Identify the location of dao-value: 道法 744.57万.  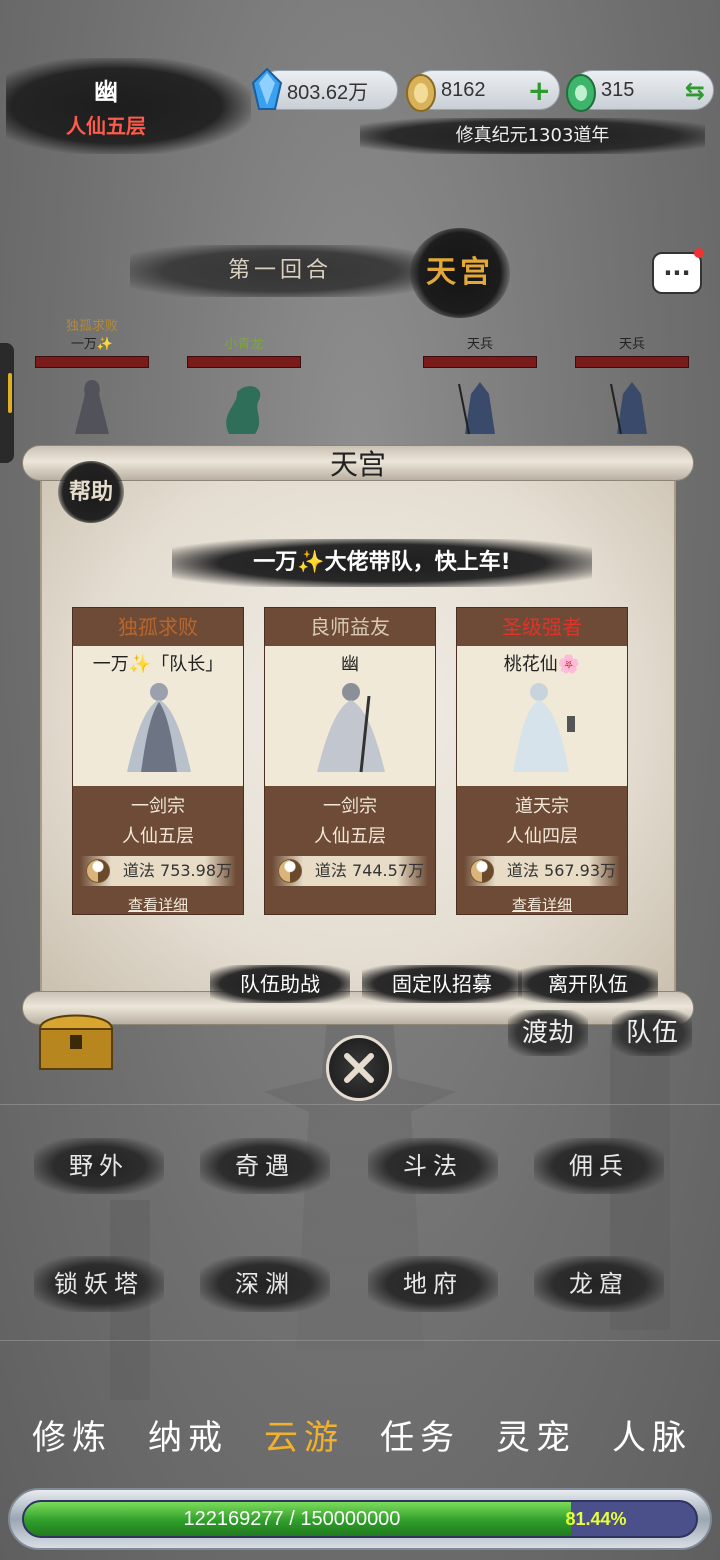
(369, 870).